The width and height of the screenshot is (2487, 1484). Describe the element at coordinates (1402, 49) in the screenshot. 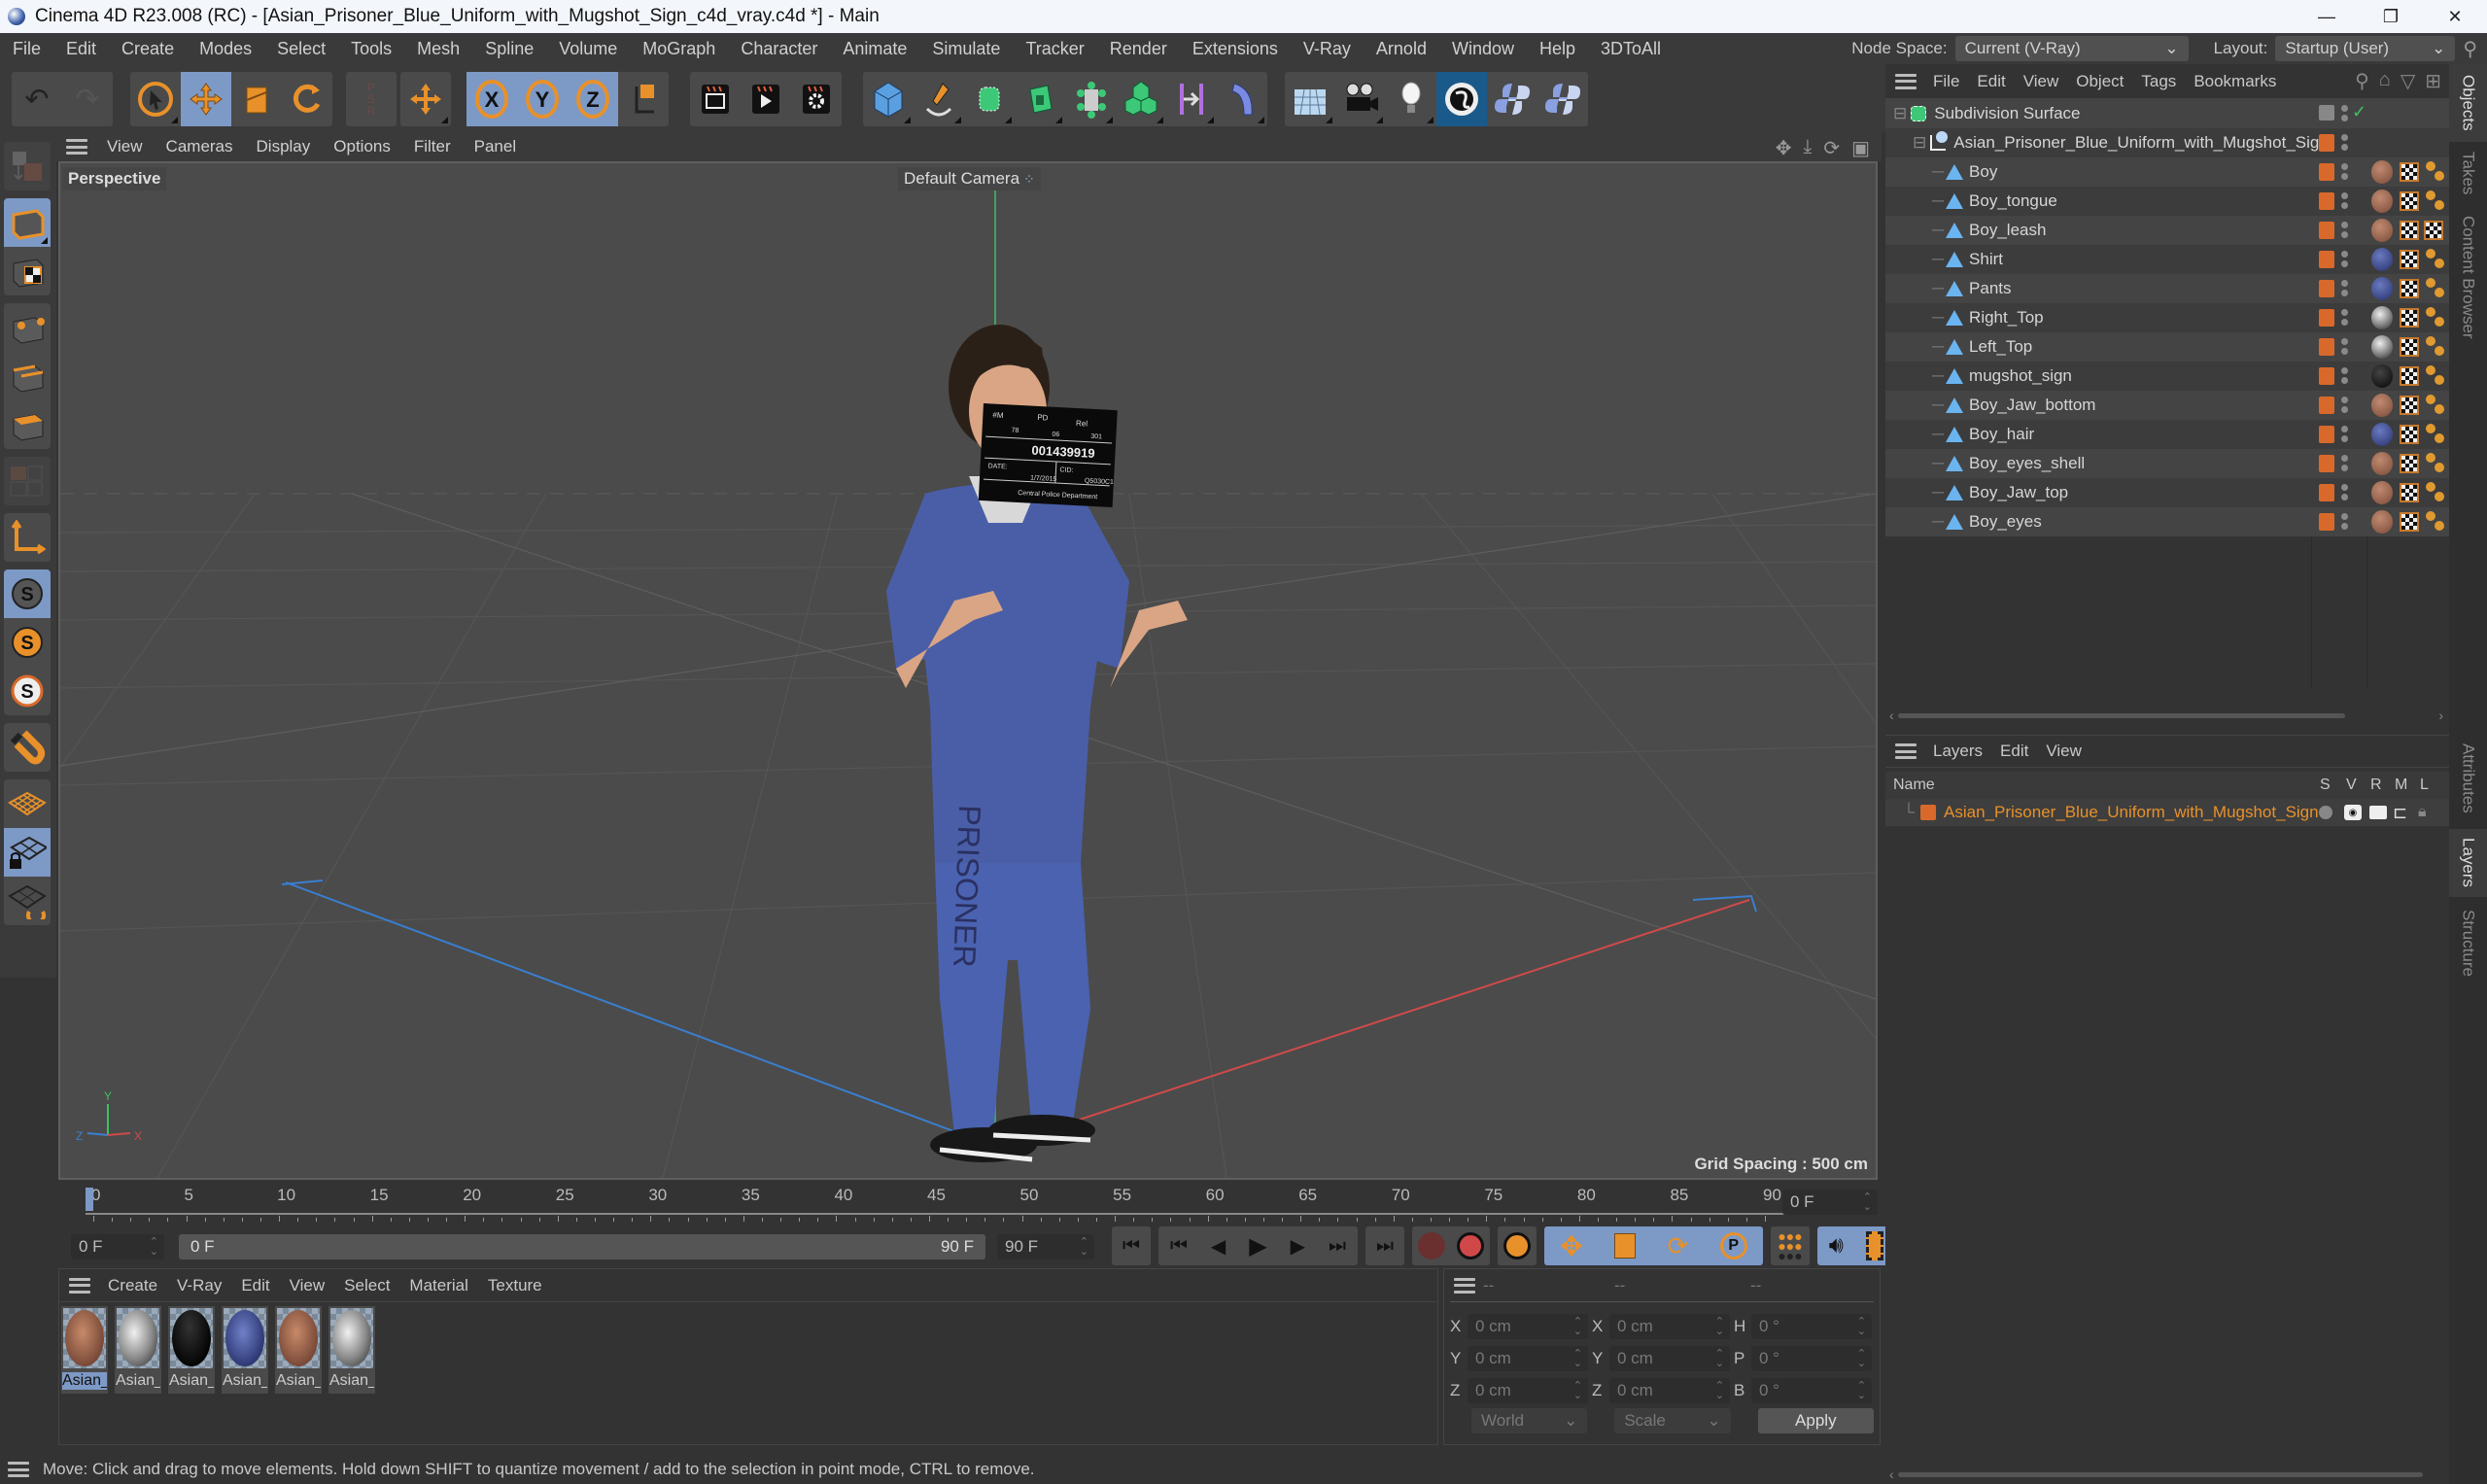

I see `menu-arnold: Arnold` at that location.